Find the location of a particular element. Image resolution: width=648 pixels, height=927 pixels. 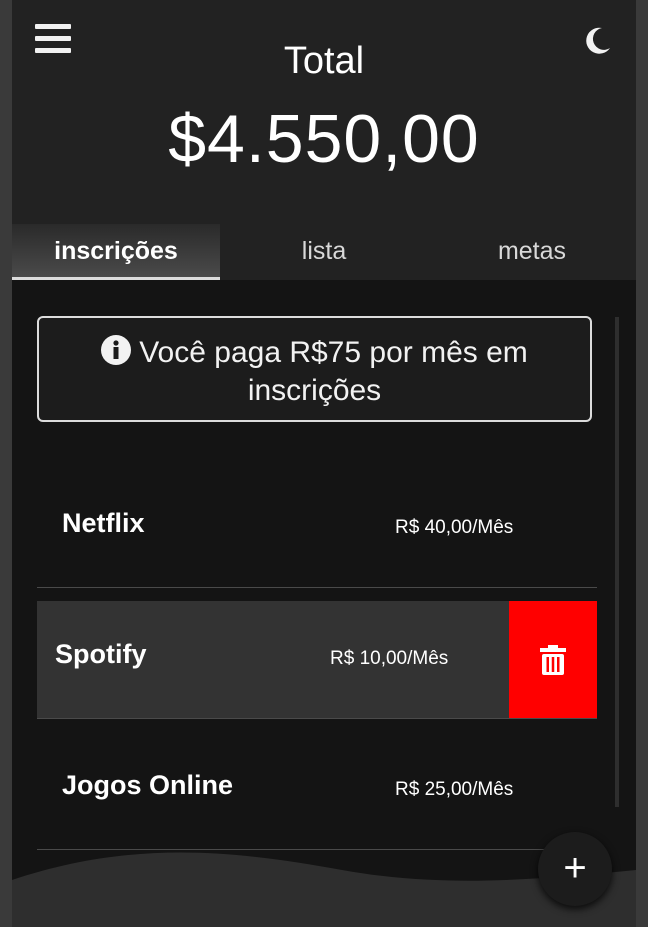

subscription-item-spotify: Spotify R$ 10,00/Mês is located at coordinates (317, 660).